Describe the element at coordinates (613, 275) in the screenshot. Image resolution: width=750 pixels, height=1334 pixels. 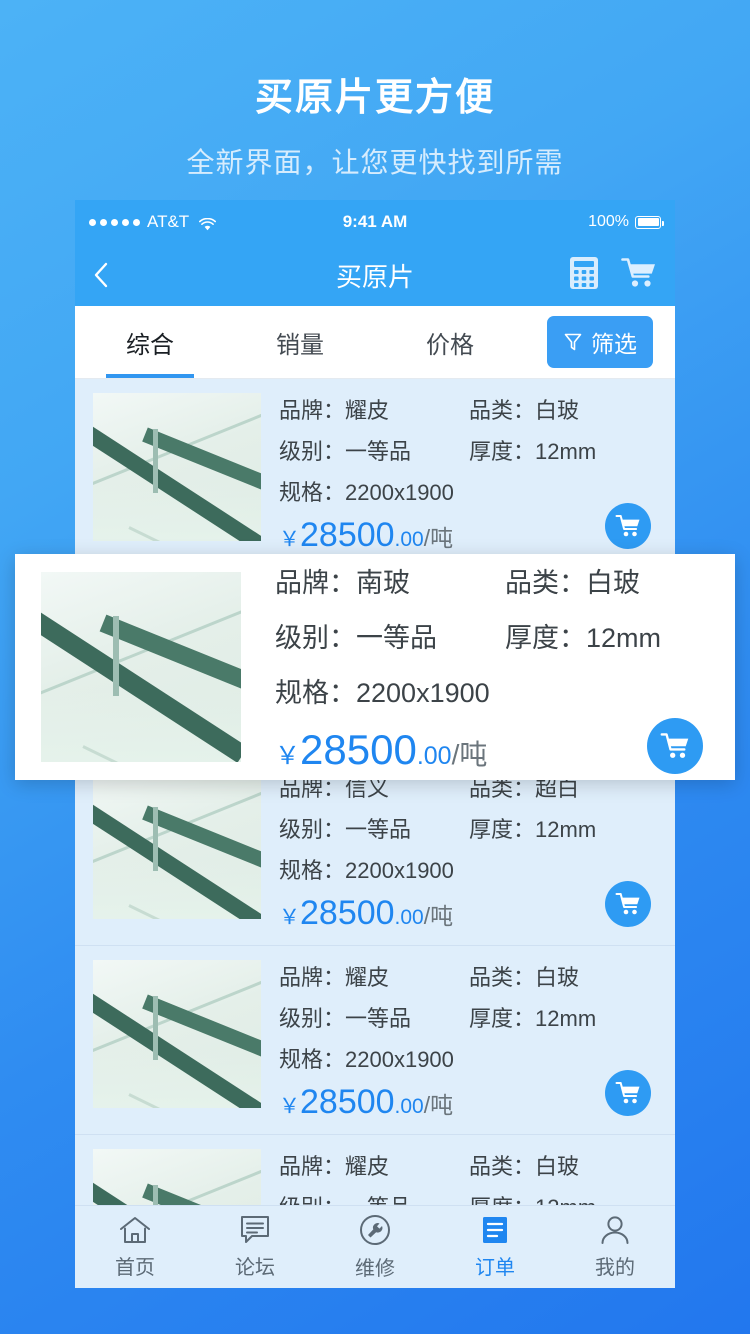
I see `nav-actions` at that location.